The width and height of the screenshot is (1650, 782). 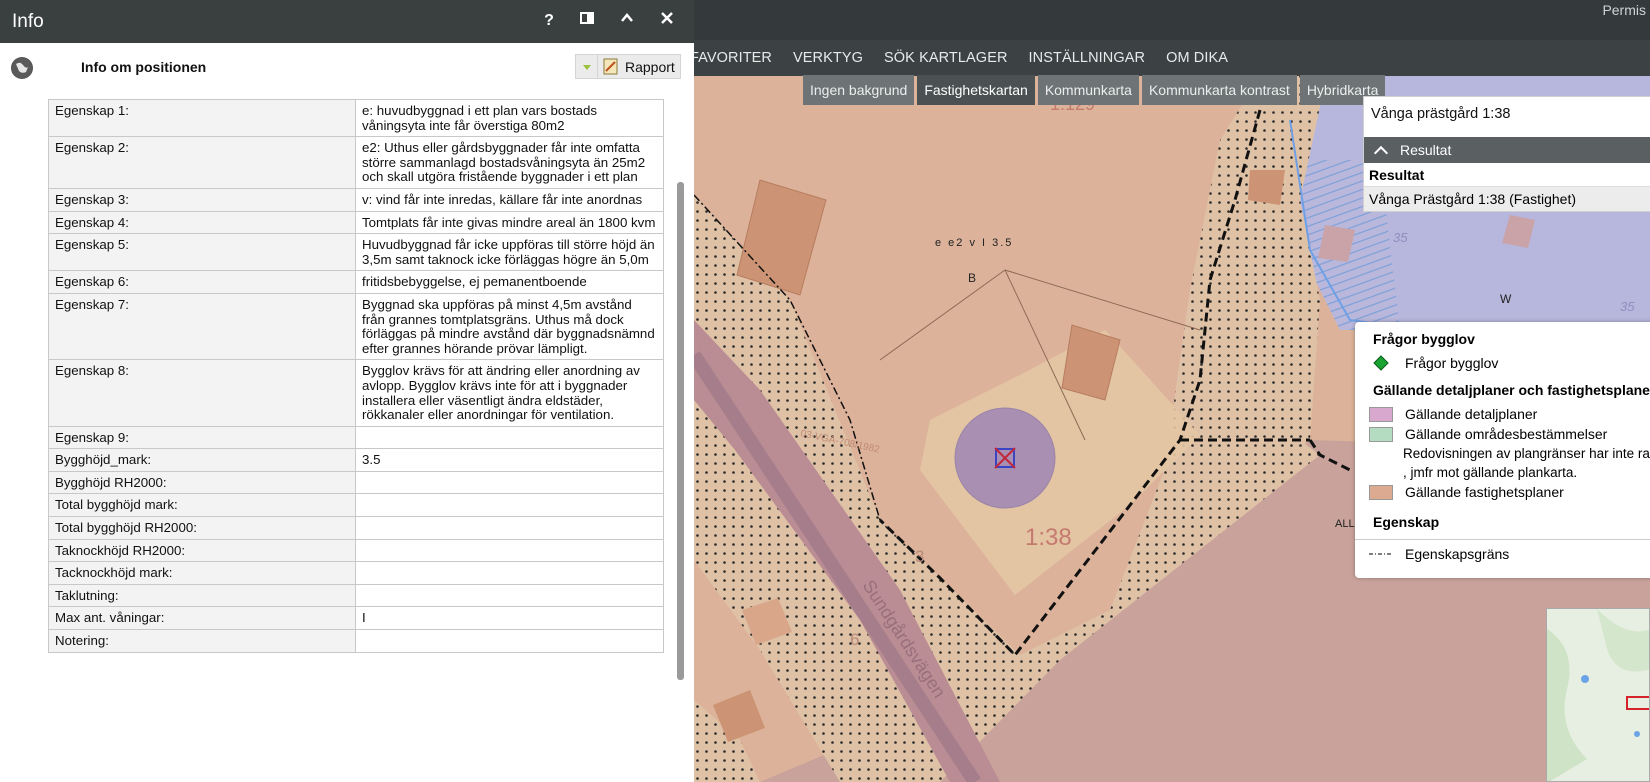 I want to click on result-sub-header: Resultat, so click(x=1507, y=175).